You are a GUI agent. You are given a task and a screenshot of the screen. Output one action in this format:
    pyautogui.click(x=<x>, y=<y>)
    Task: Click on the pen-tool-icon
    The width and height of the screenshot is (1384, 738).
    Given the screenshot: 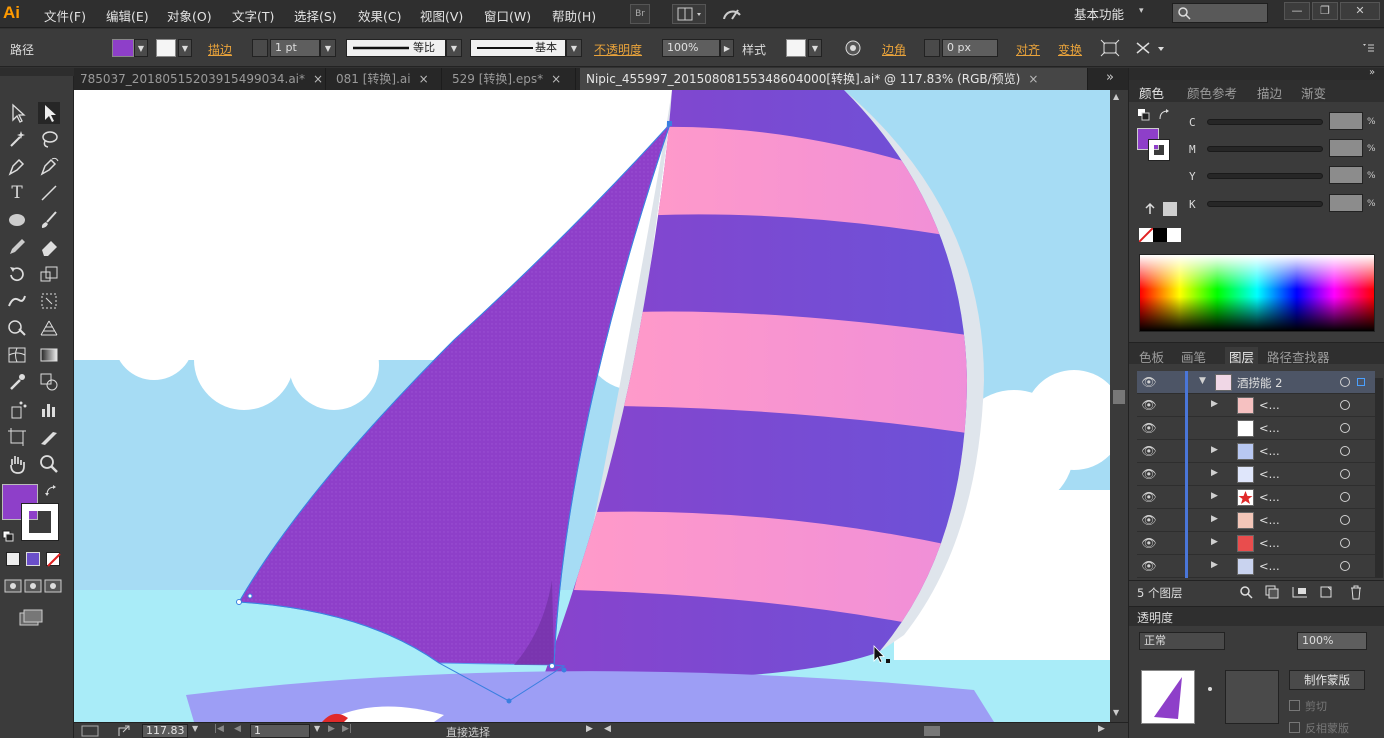 What is the action you would take?
    pyautogui.click(x=17, y=166)
    